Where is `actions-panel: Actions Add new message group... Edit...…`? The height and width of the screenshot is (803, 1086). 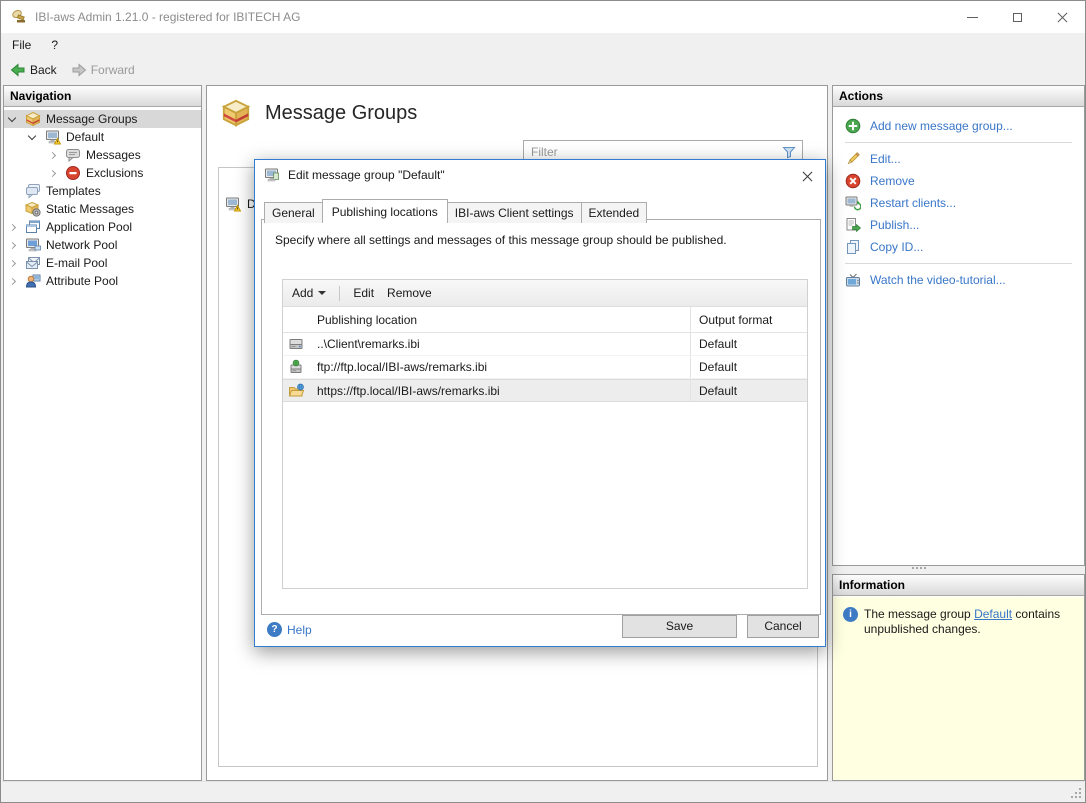 actions-panel: Actions Add new message group... Edit...… is located at coordinates (958, 325).